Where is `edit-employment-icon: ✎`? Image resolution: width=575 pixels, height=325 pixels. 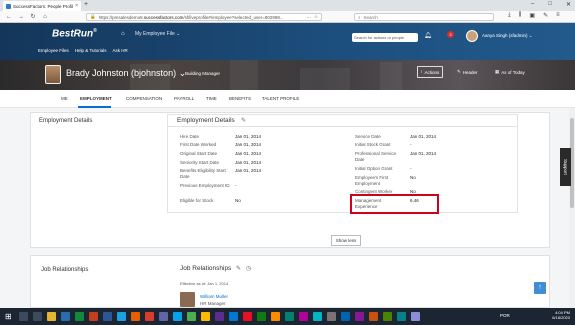 edit-employment-icon: ✎ is located at coordinates (243, 120).